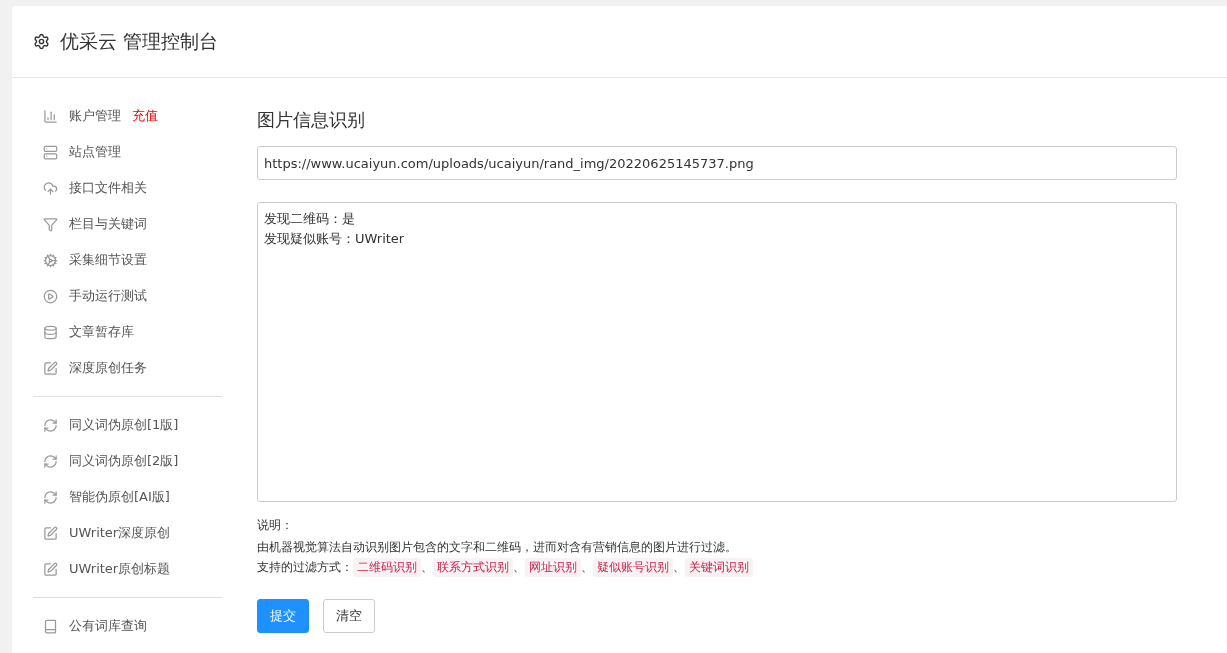 The image size is (1227, 653). What do you see at coordinates (127, 497) in the screenshot?
I see `sidebar-item: 智能伪原创[AI版]` at bounding box center [127, 497].